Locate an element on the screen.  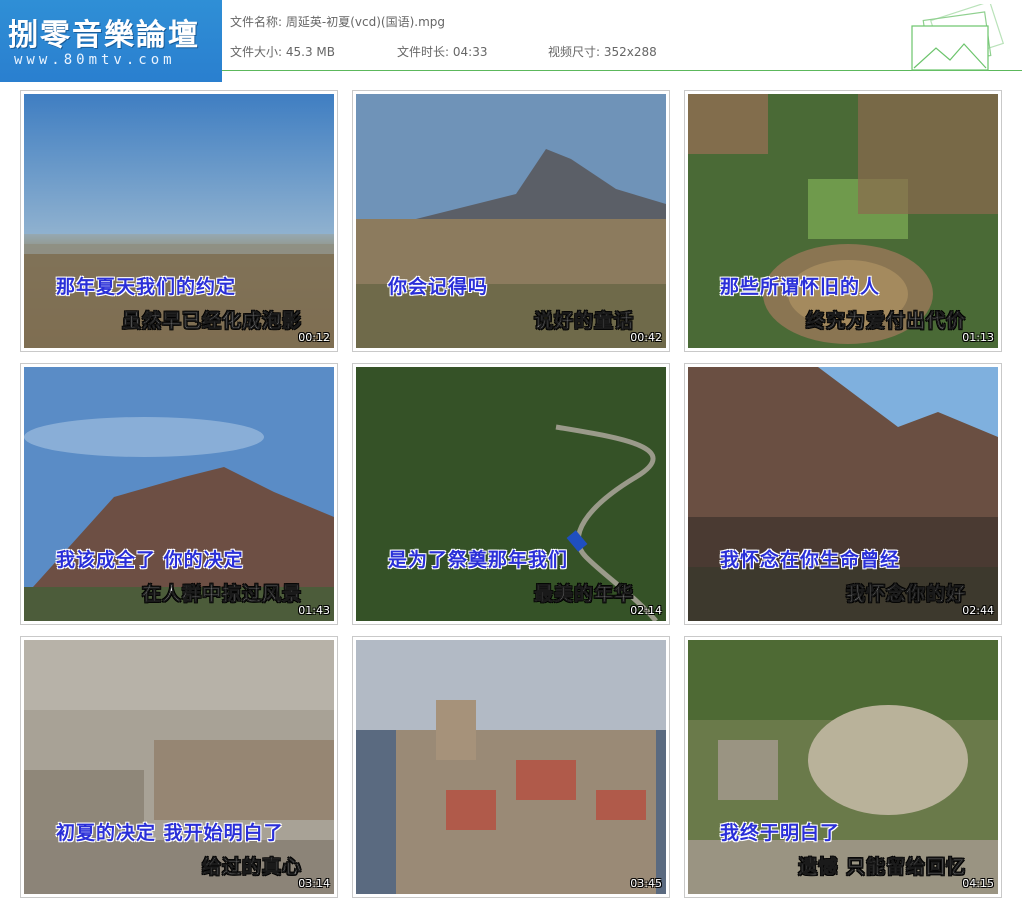
video-frame: 我该成全了 你的决定在人群中掠过风景 01:43 is located at coordinates (179, 494).